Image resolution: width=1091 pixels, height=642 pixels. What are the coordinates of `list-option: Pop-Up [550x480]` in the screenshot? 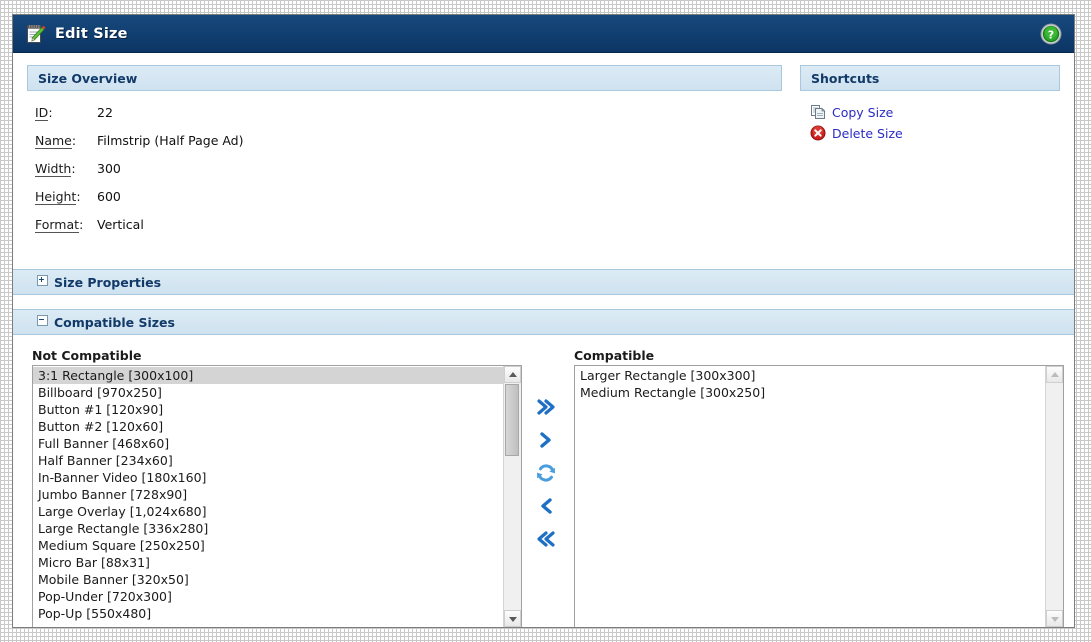 It's located at (268, 613).